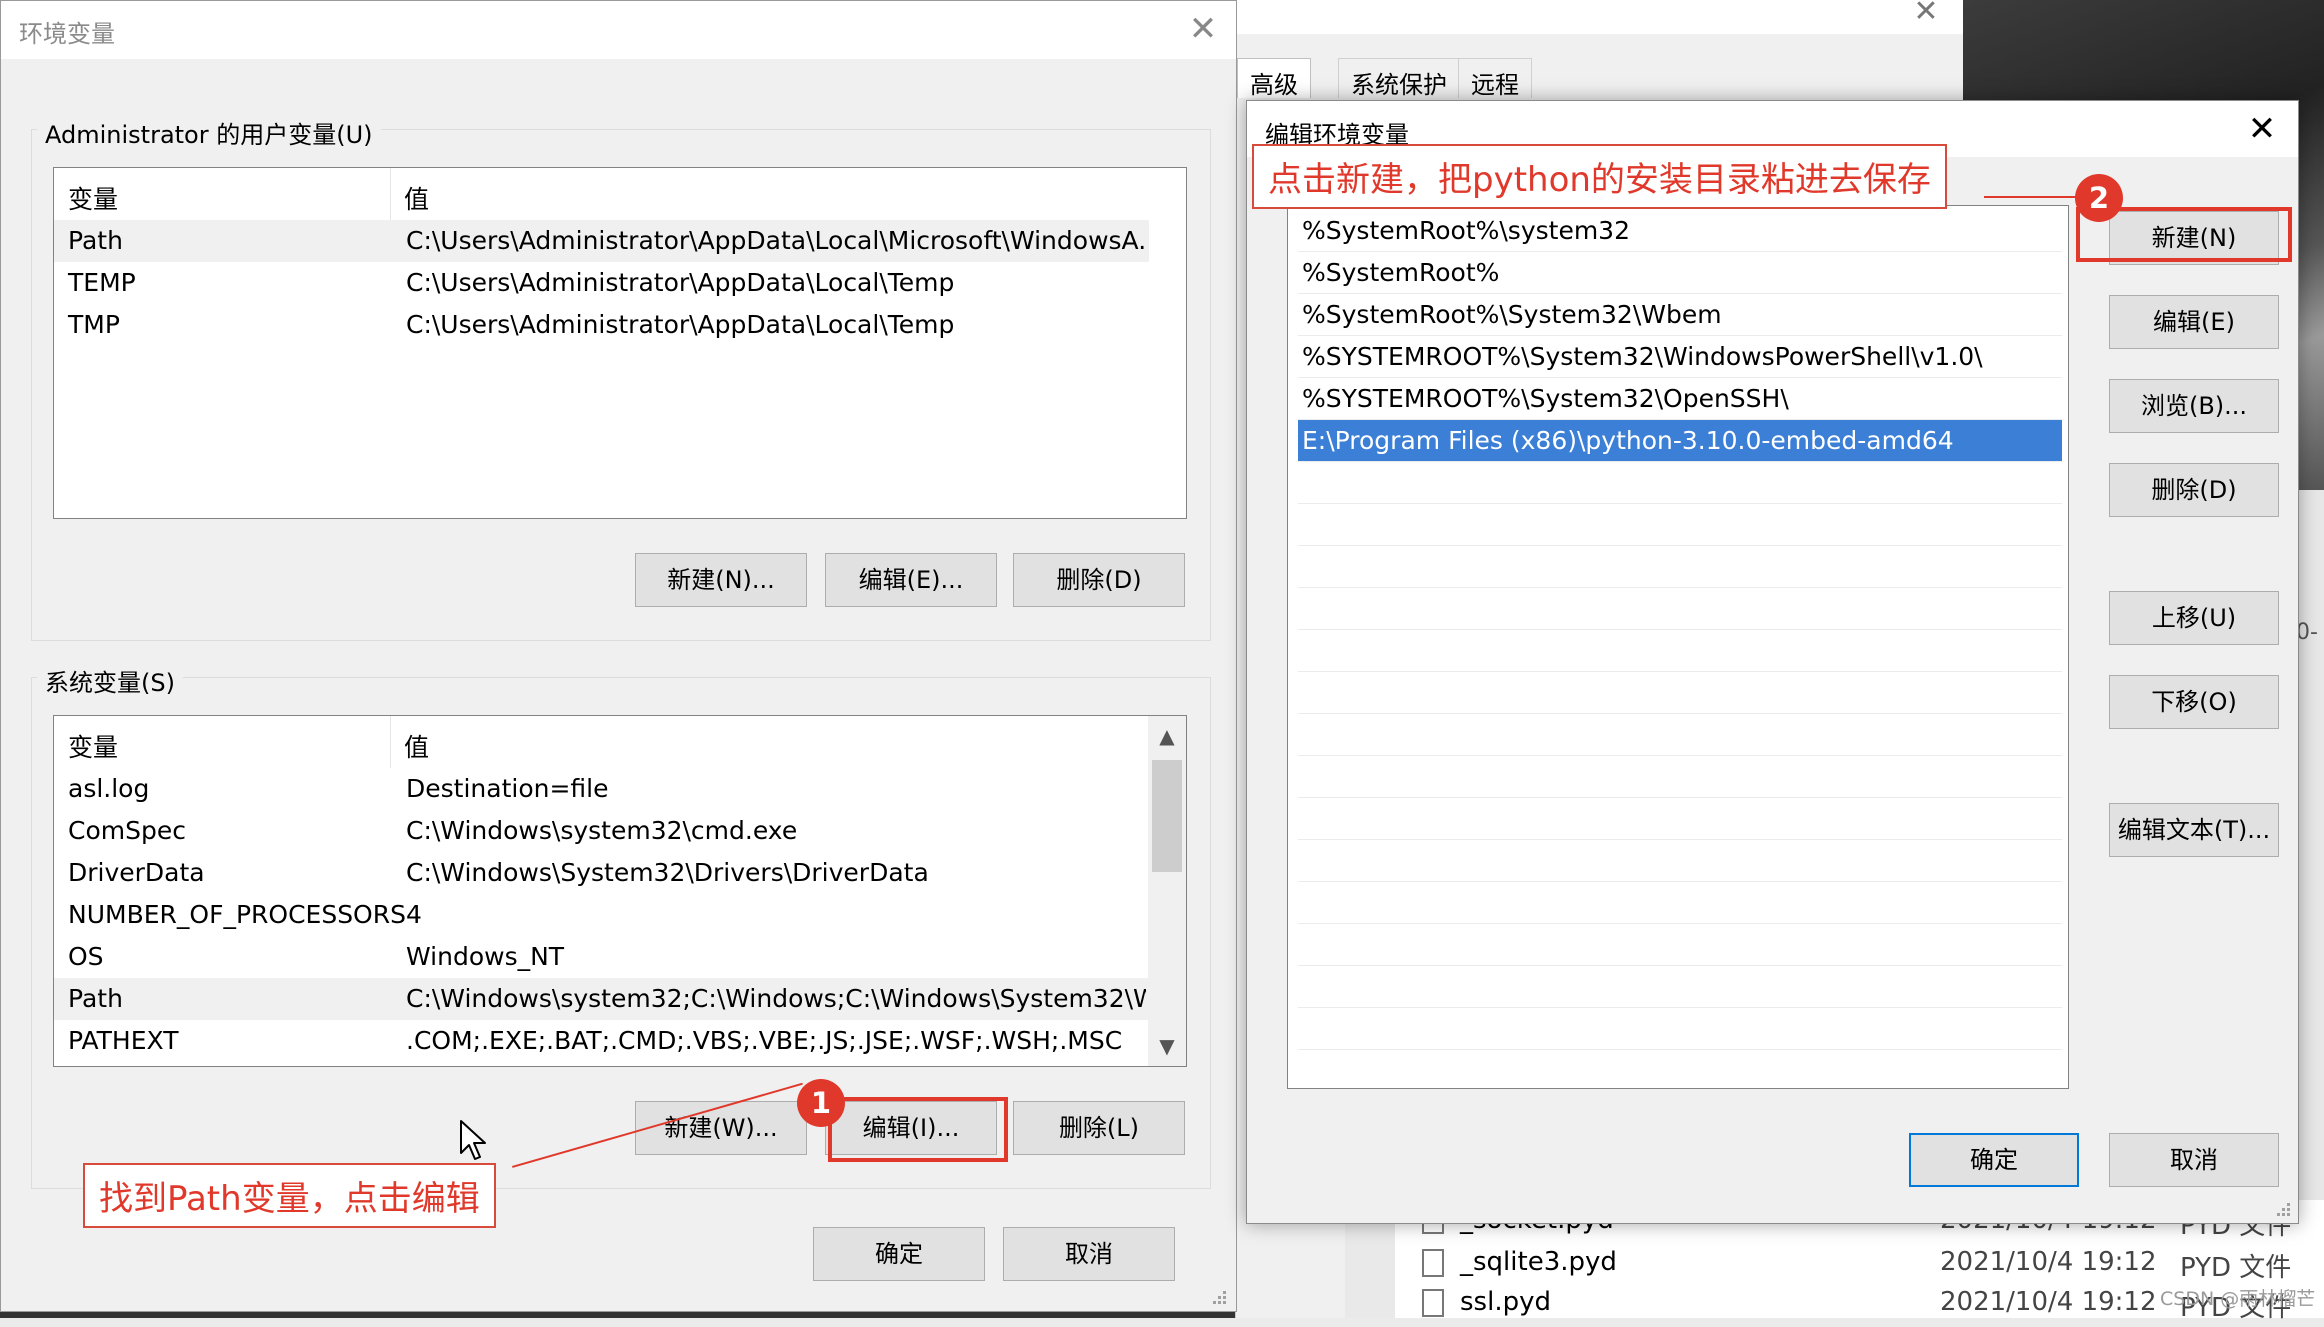 The height and width of the screenshot is (1327, 2324). What do you see at coordinates (473, 1140) in the screenshot?
I see `mouse-cursor-icon` at bounding box center [473, 1140].